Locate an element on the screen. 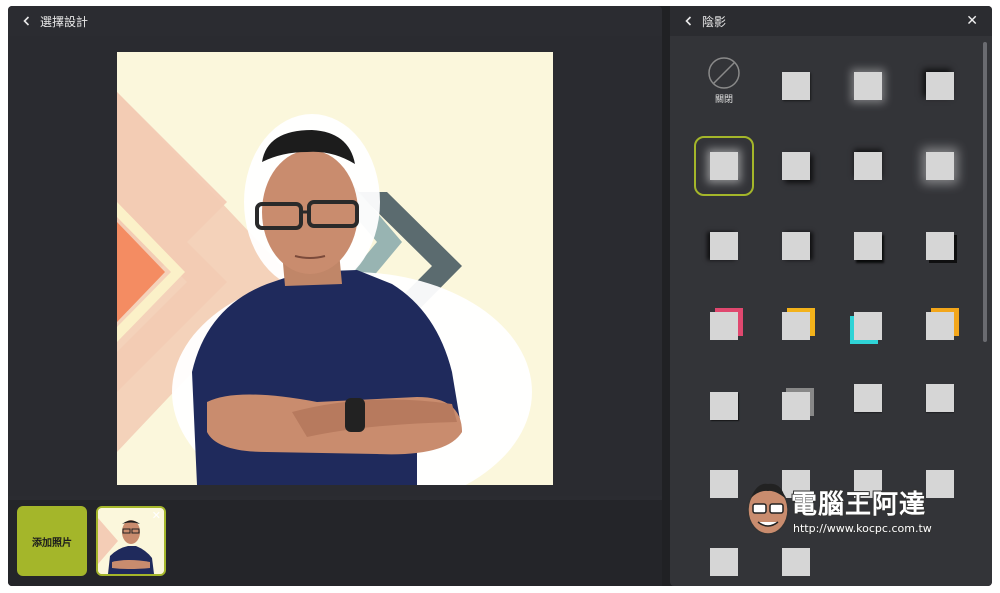 This screenshot has width=1000, height=593. off-option-wrap: 關閉 is located at coordinates (724, 80).